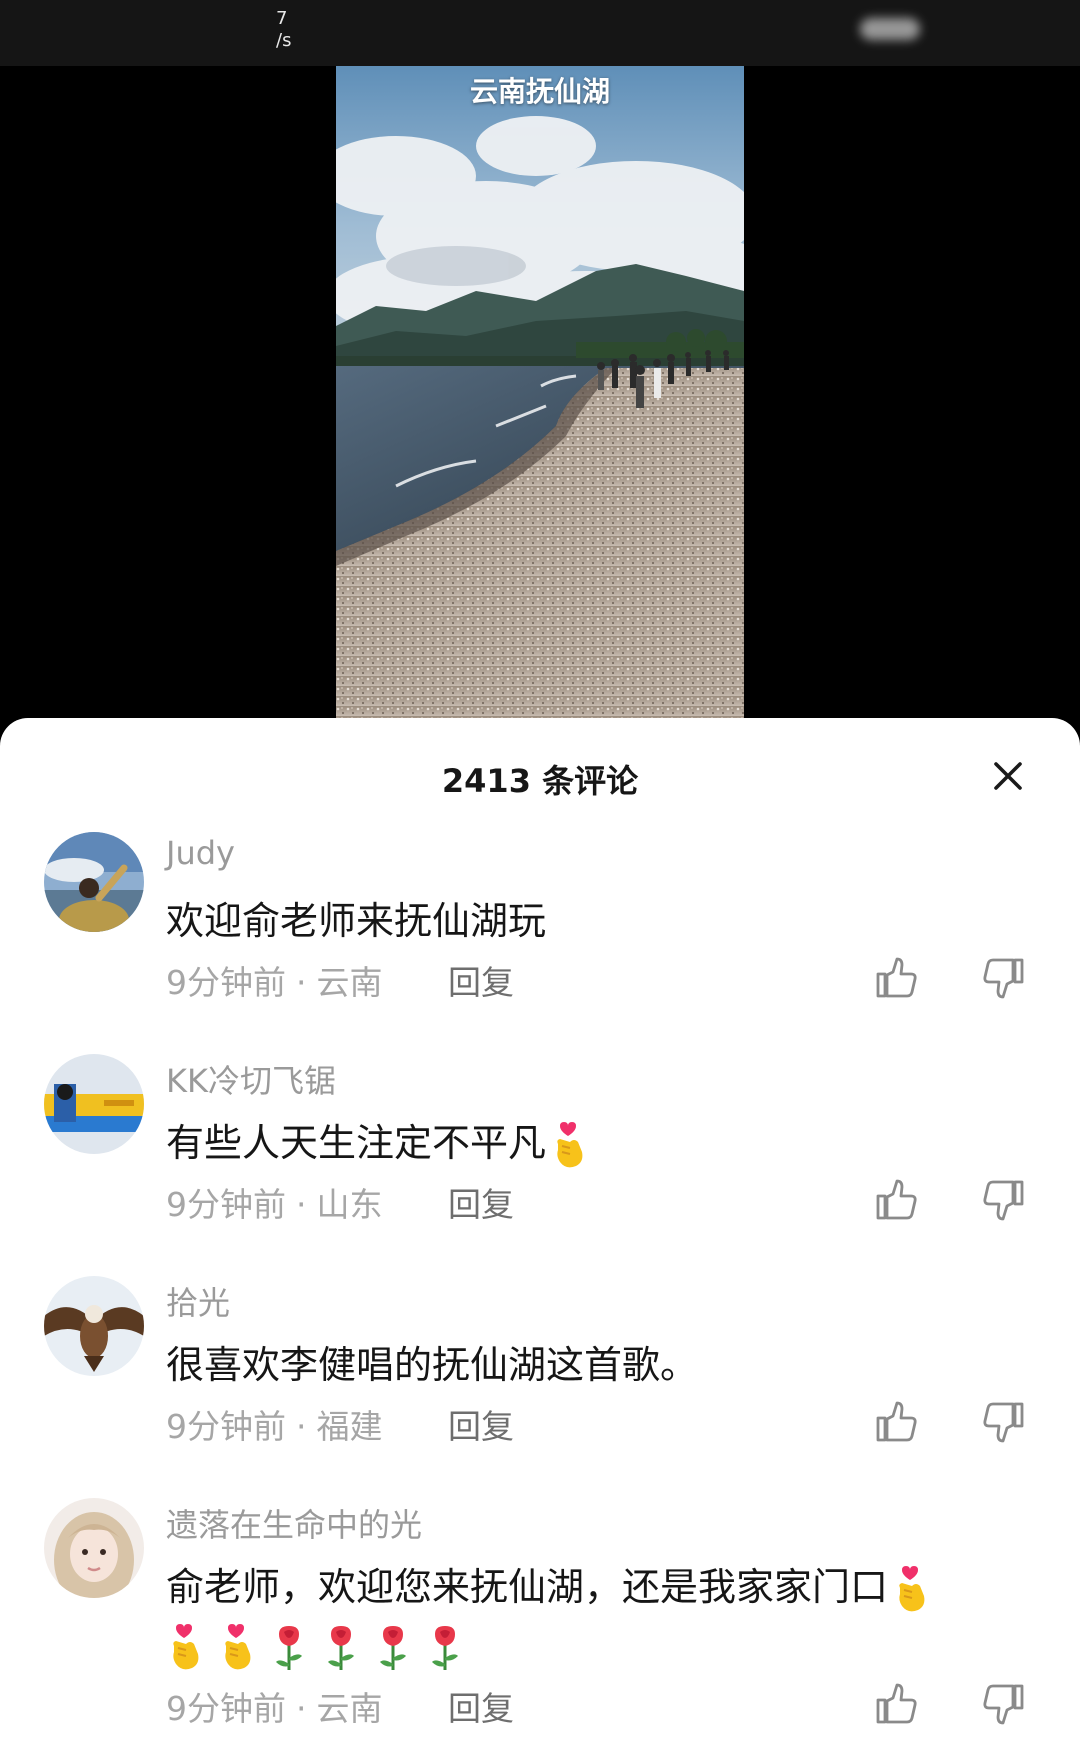 This screenshot has width=1080, height=1764. What do you see at coordinates (596, 1645) in the screenshot?
I see `comment-emoji-line` at bounding box center [596, 1645].